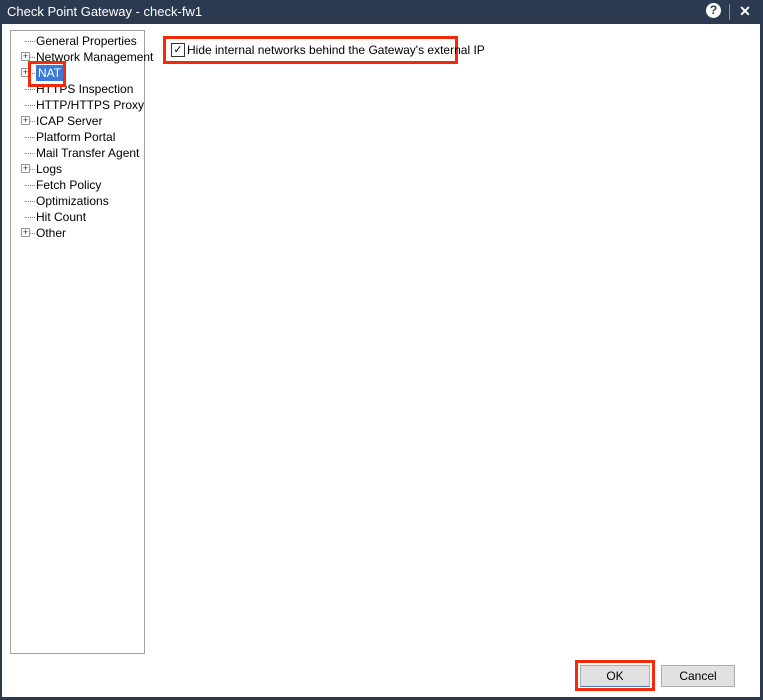  Describe the element at coordinates (105, 11) in the screenshot. I see `window-title: Check Point Gateway - check-fw1` at that location.